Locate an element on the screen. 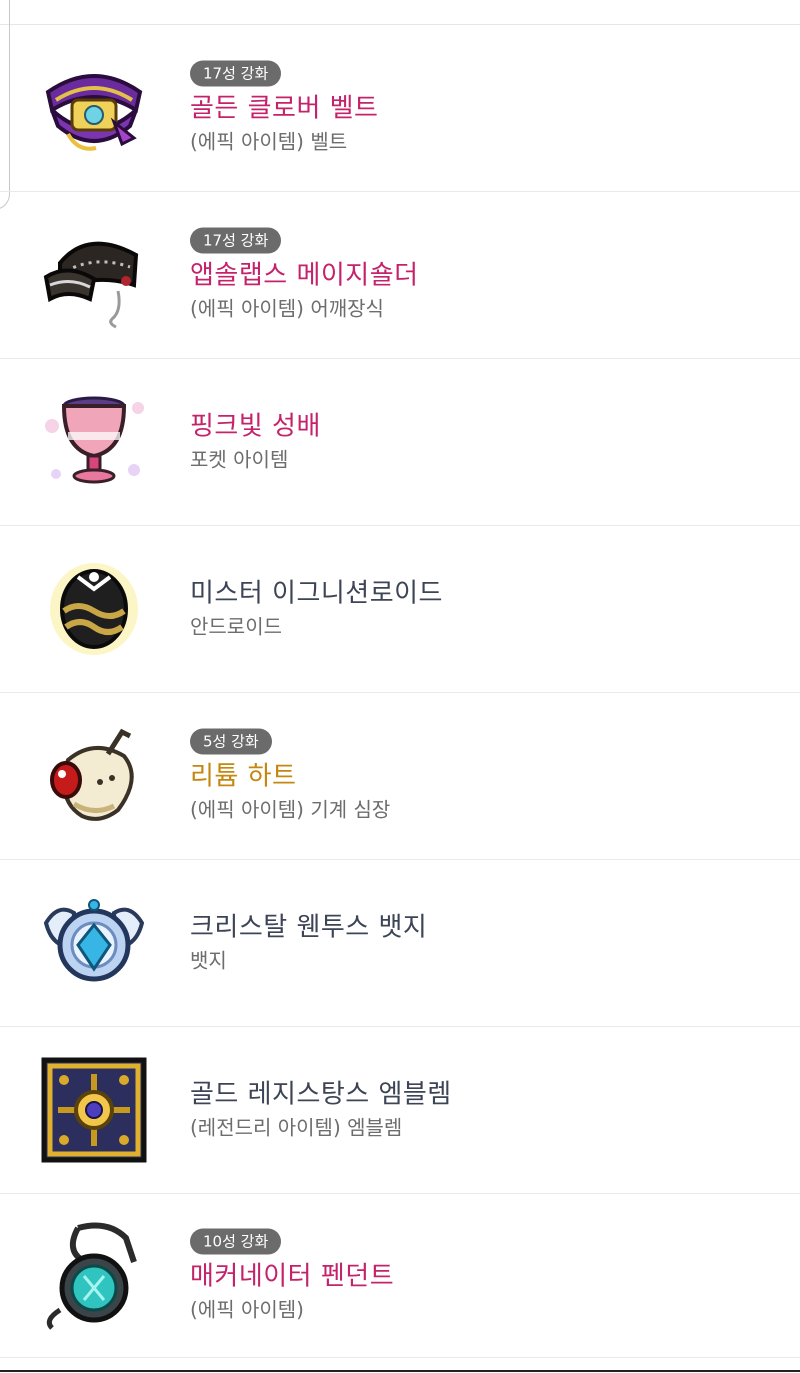 Image resolution: width=800 pixels, height=1373 pixels. list-item: 17성 강화 앱솔랩스 메이지숄더 (에픽 아이템) 어깨장식 is located at coordinates (400, 275).